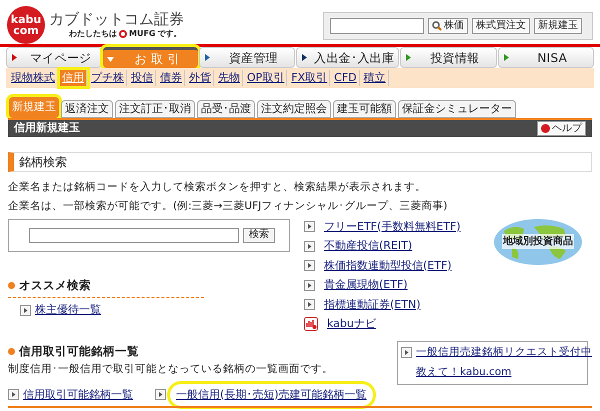 Image resolution: width=600 pixels, height=411 pixels. What do you see at coordinates (68, 310) in the screenshot?
I see `recommend-link: 株主優待一覧` at bounding box center [68, 310].